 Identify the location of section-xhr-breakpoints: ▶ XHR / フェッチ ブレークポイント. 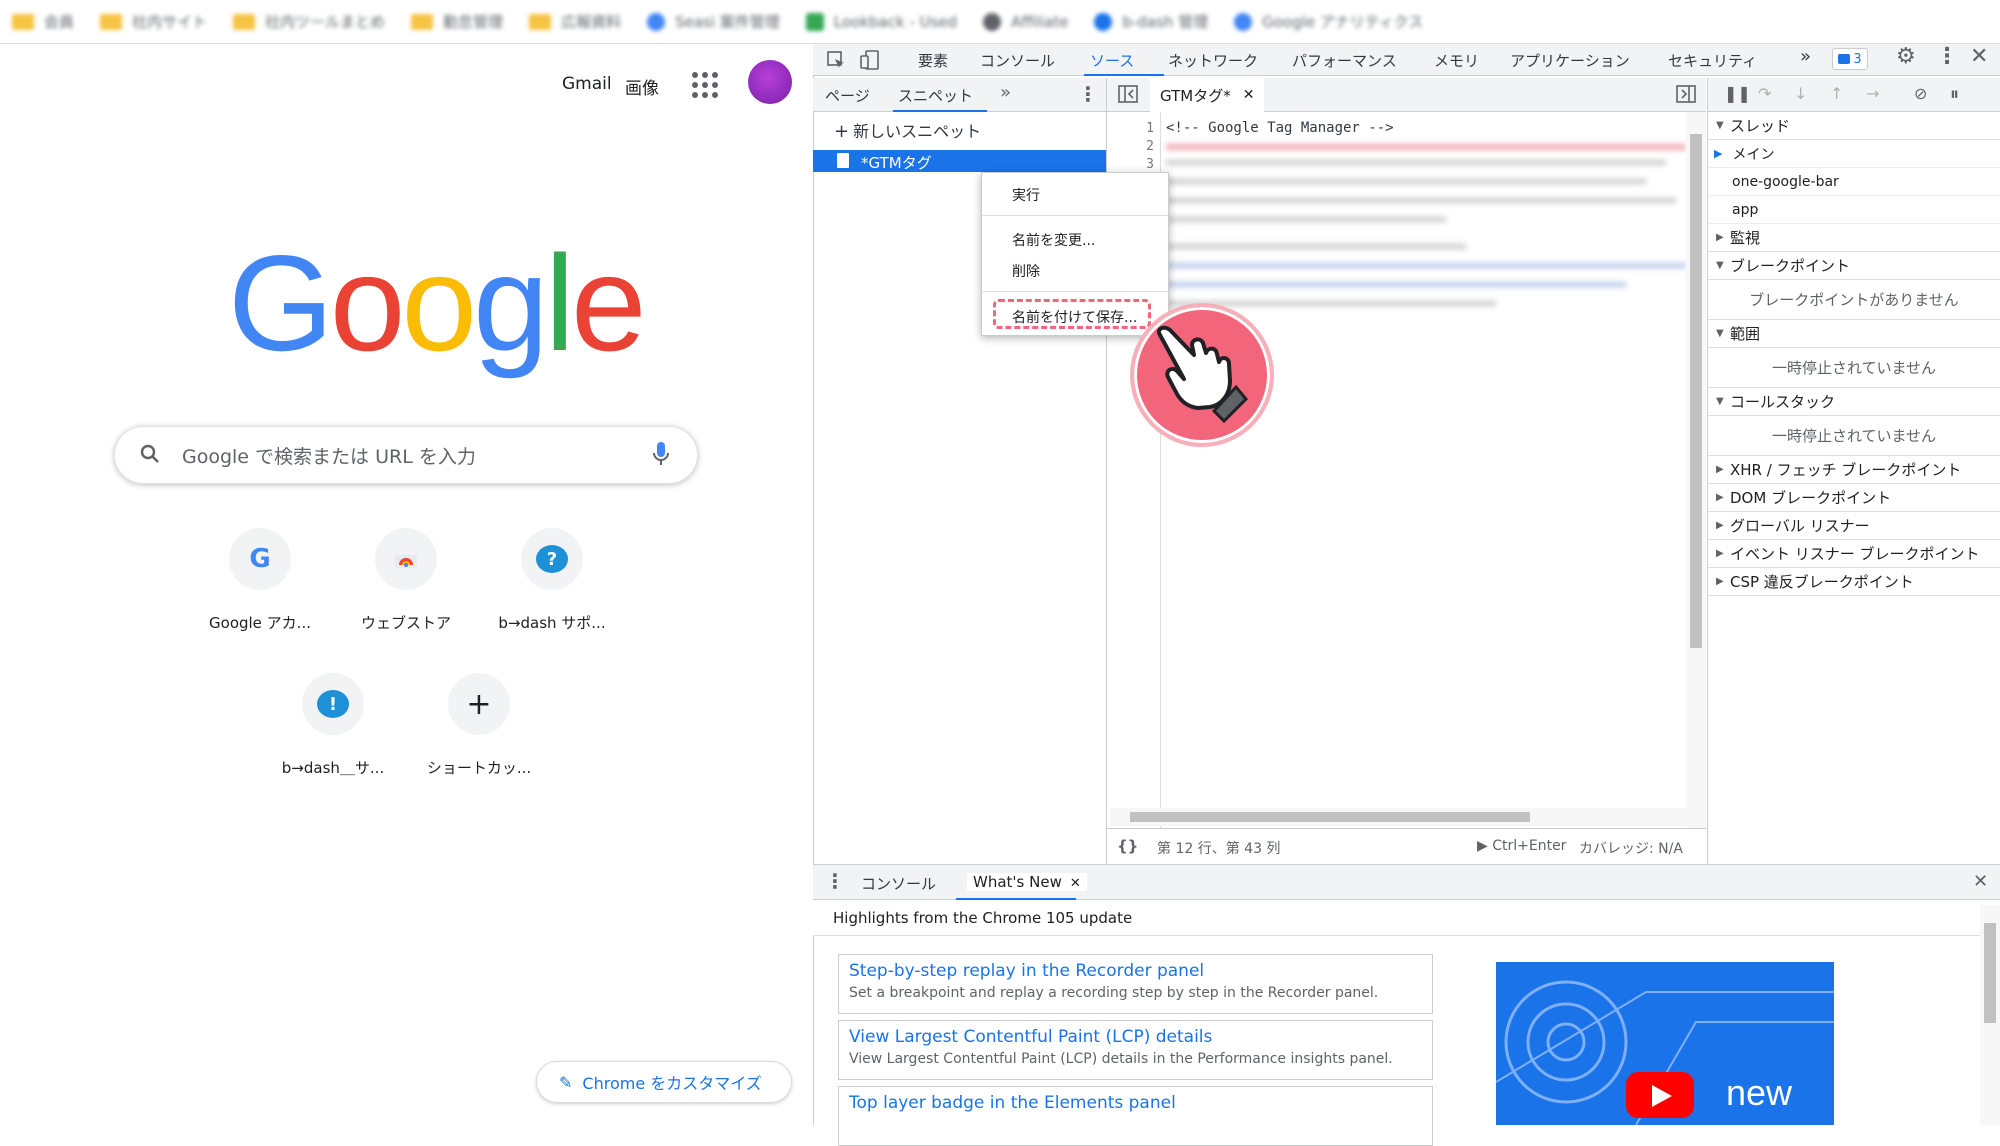
(1854, 470).